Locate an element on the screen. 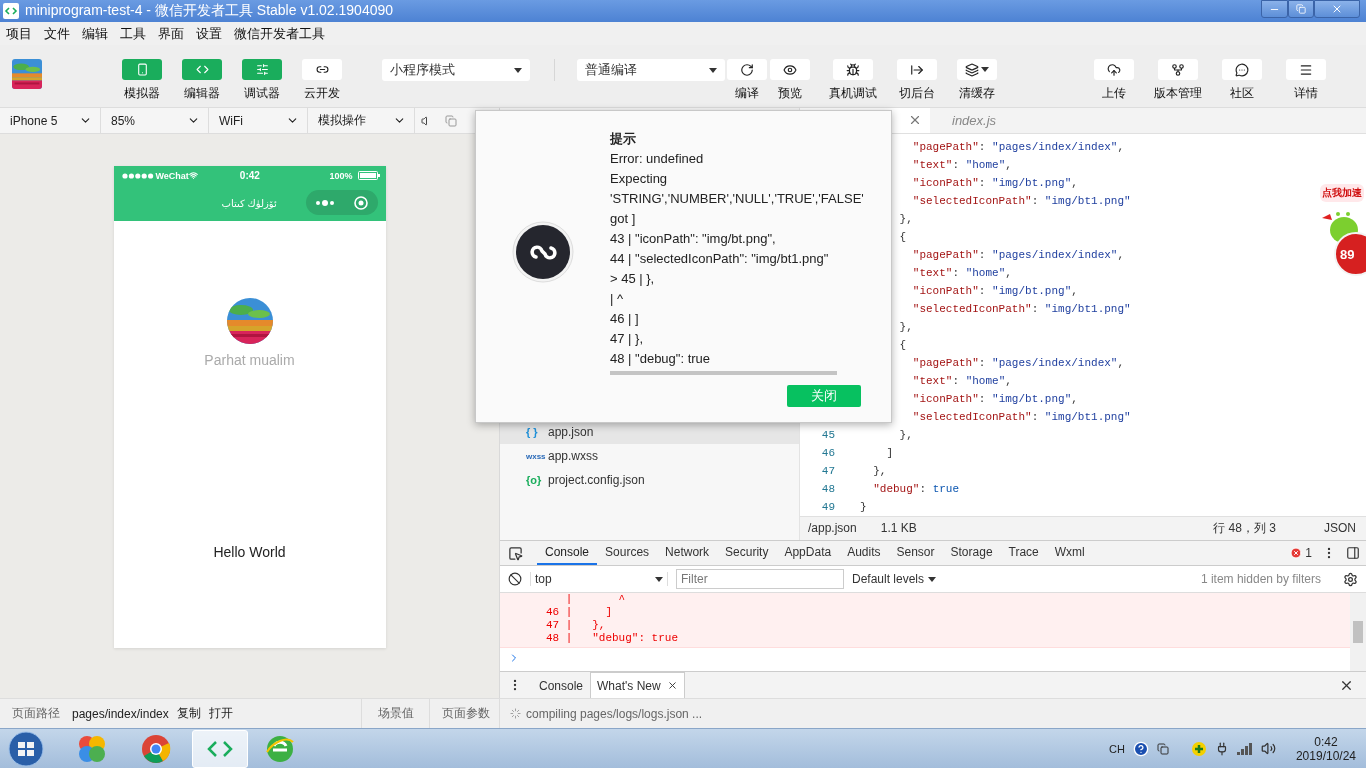  devtools-tab: Audits is located at coordinates (864, 553).